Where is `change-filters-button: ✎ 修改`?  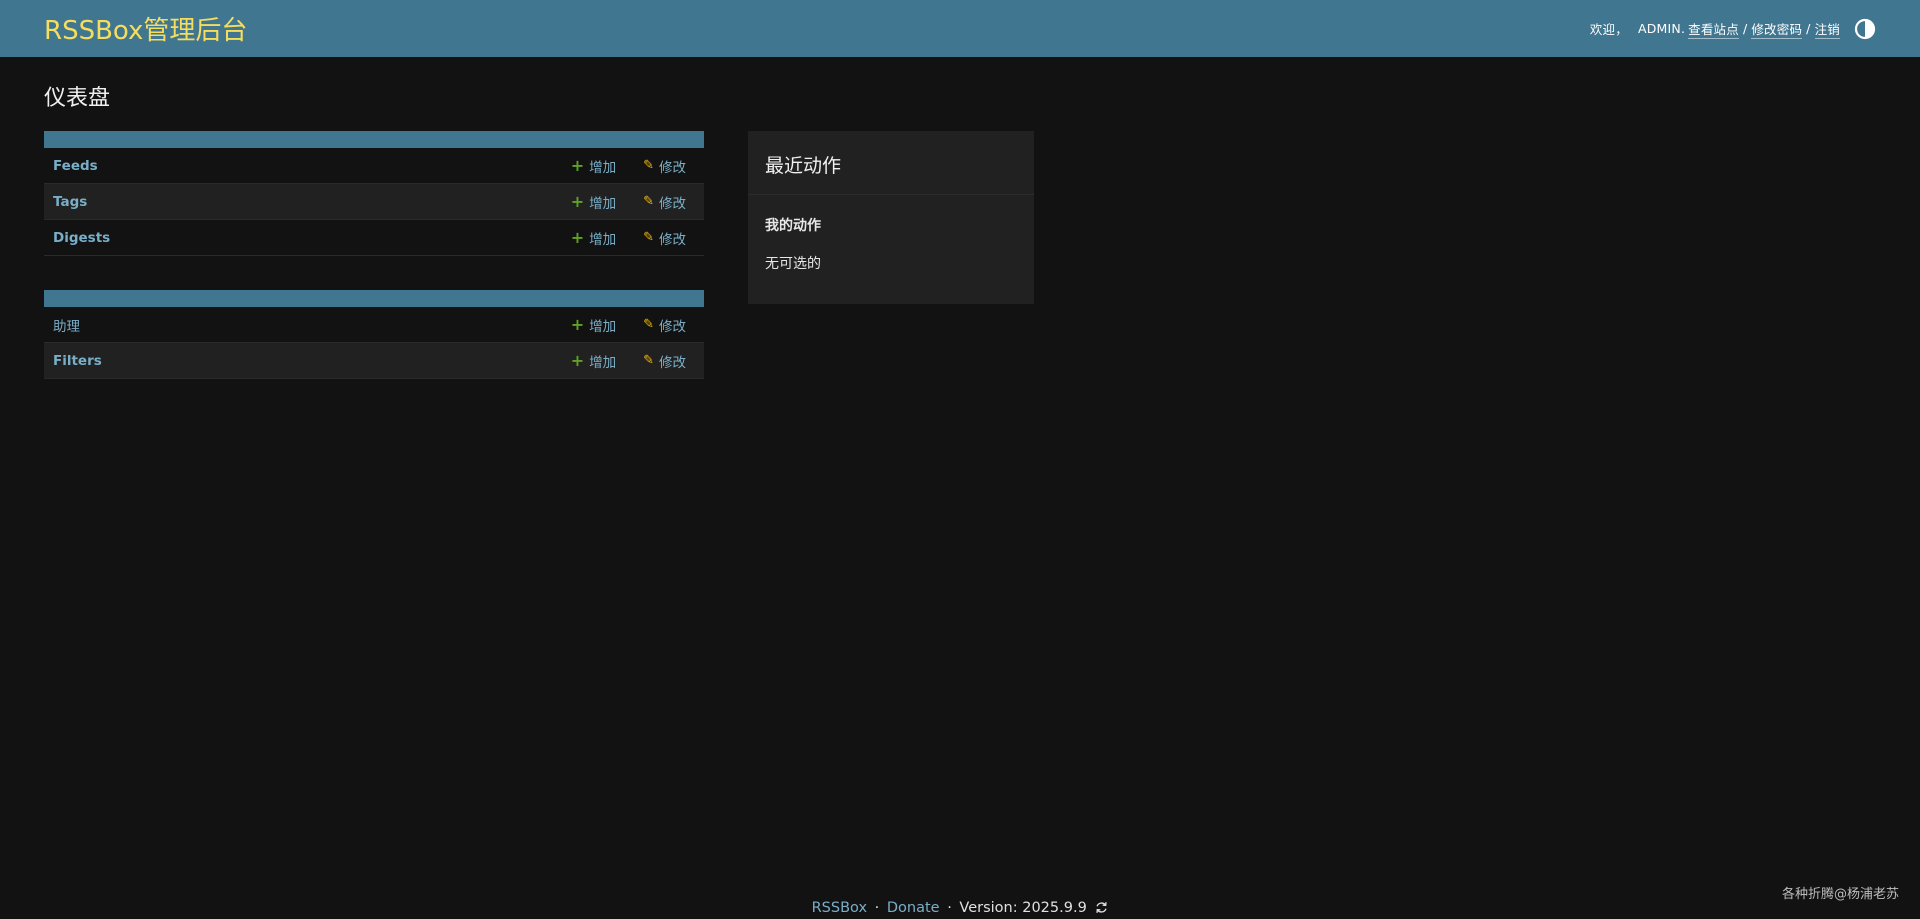
change-filters-button: ✎ 修改 is located at coordinates (664, 361).